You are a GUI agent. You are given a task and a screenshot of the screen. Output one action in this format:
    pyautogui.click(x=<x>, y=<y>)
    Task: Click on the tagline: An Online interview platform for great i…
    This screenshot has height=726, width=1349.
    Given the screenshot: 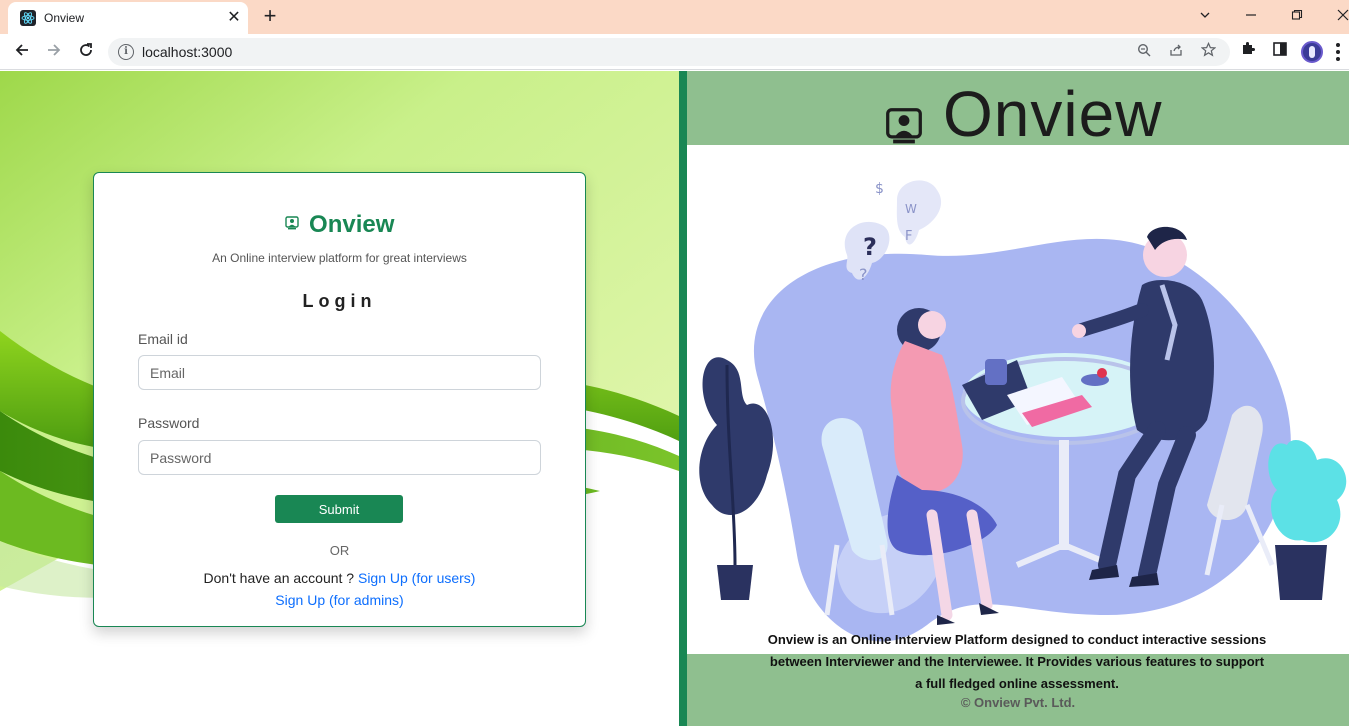 What is the action you would take?
    pyautogui.click(x=339, y=258)
    